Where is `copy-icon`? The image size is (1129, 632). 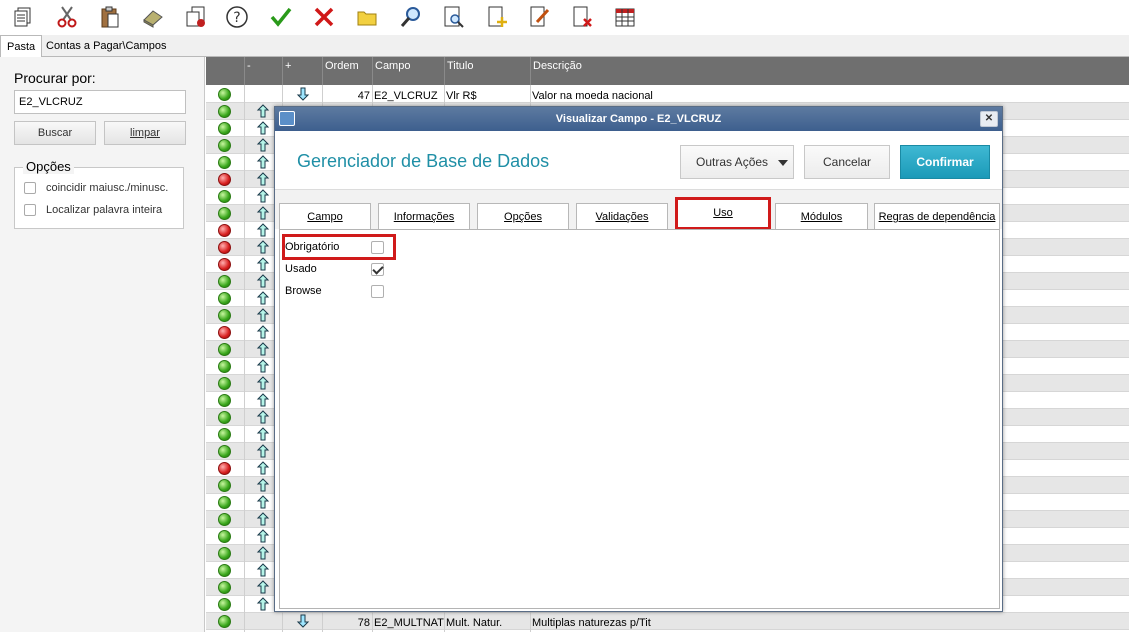 copy-icon is located at coordinates (23, 17).